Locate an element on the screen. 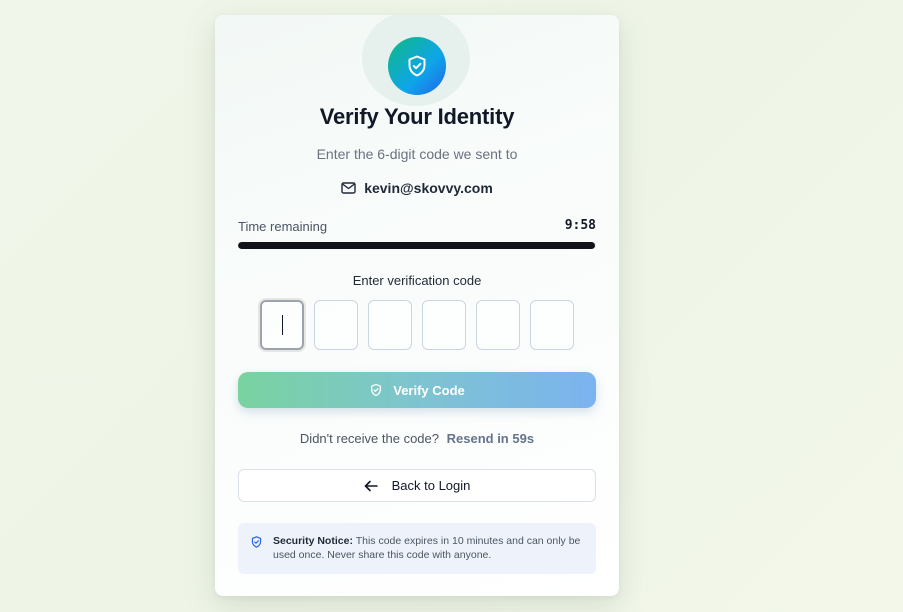 The width and height of the screenshot is (903, 612). email-row: kevin@skovvy.com is located at coordinates (417, 188).